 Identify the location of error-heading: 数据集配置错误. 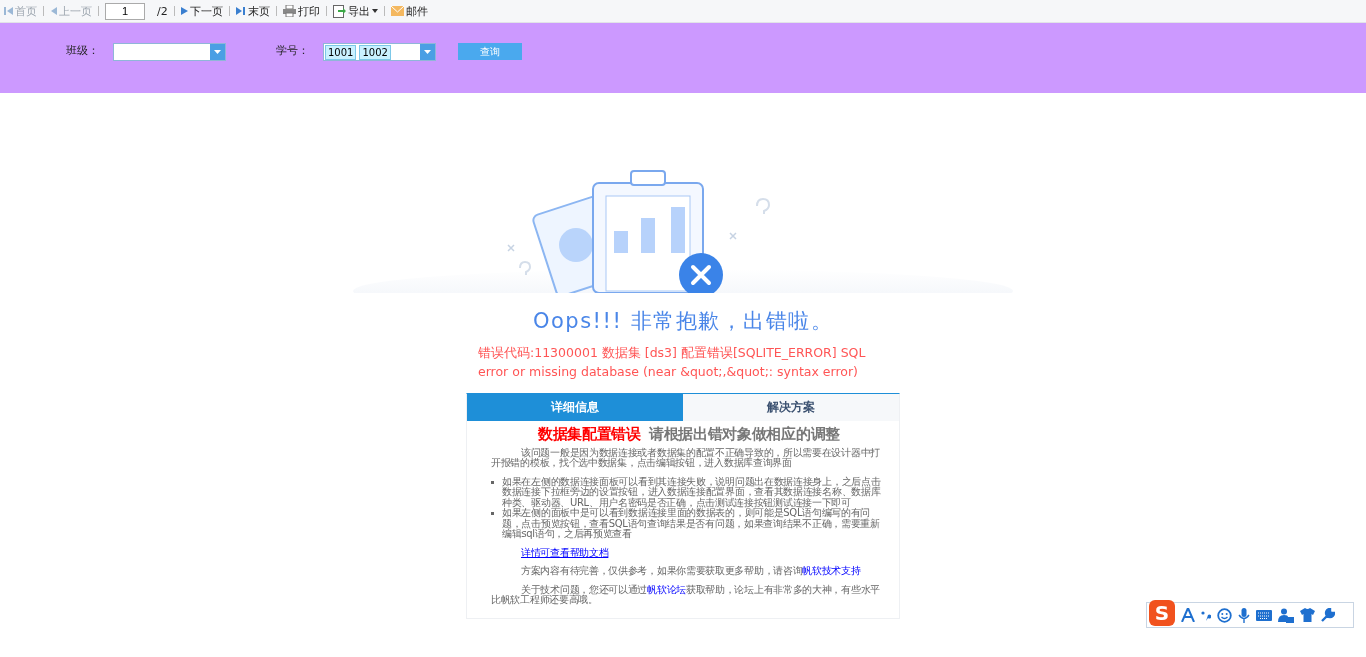
(589, 434).